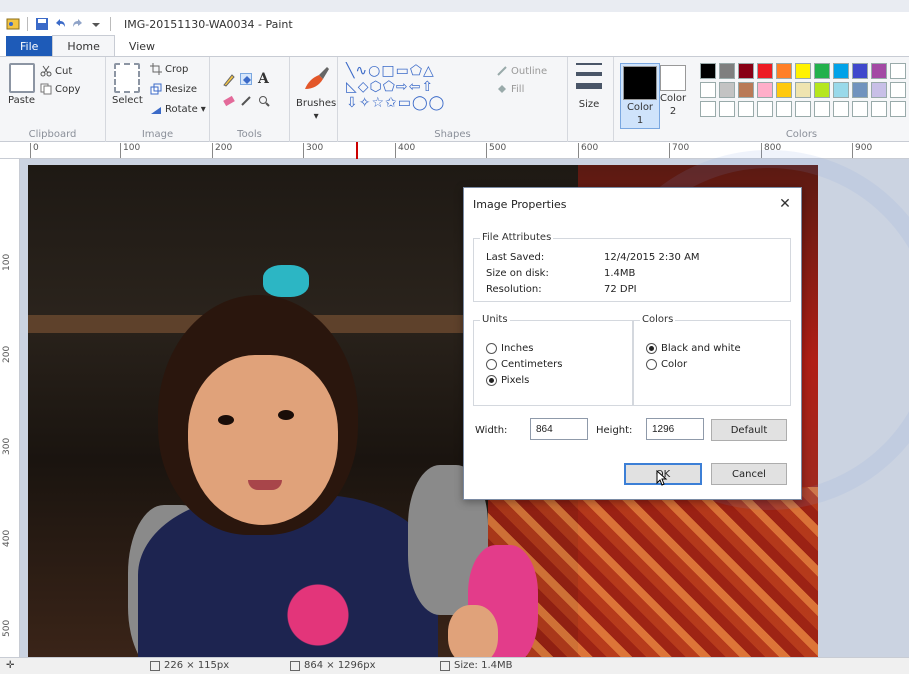  I want to click on magnifier-icon, so click(264, 101).